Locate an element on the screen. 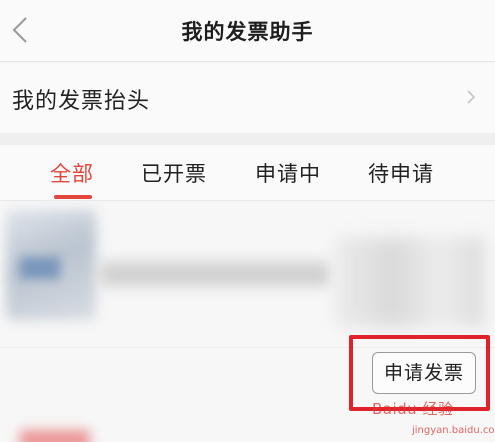 The width and height of the screenshot is (495, 442). watermark-logo: Baidu 经验 is located at coordinates (413, 409).